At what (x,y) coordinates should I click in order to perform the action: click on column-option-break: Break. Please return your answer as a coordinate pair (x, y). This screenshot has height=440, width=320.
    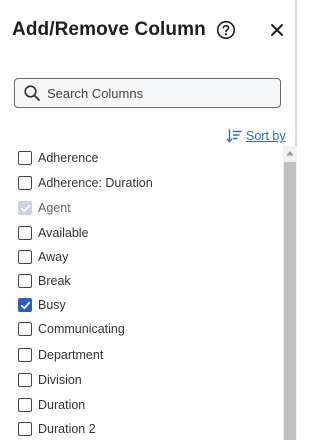
    Looking at the image, I should click on (44, 281).